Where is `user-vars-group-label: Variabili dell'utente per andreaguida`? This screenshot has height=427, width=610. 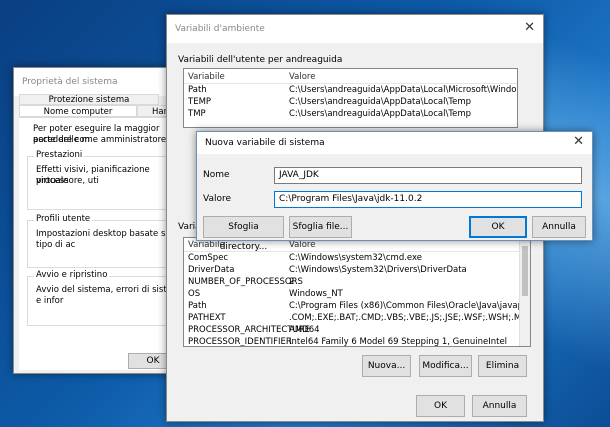
user-vars-group-label: Variabili dell'utente per andreaguida is located at coordinates (260, 60).